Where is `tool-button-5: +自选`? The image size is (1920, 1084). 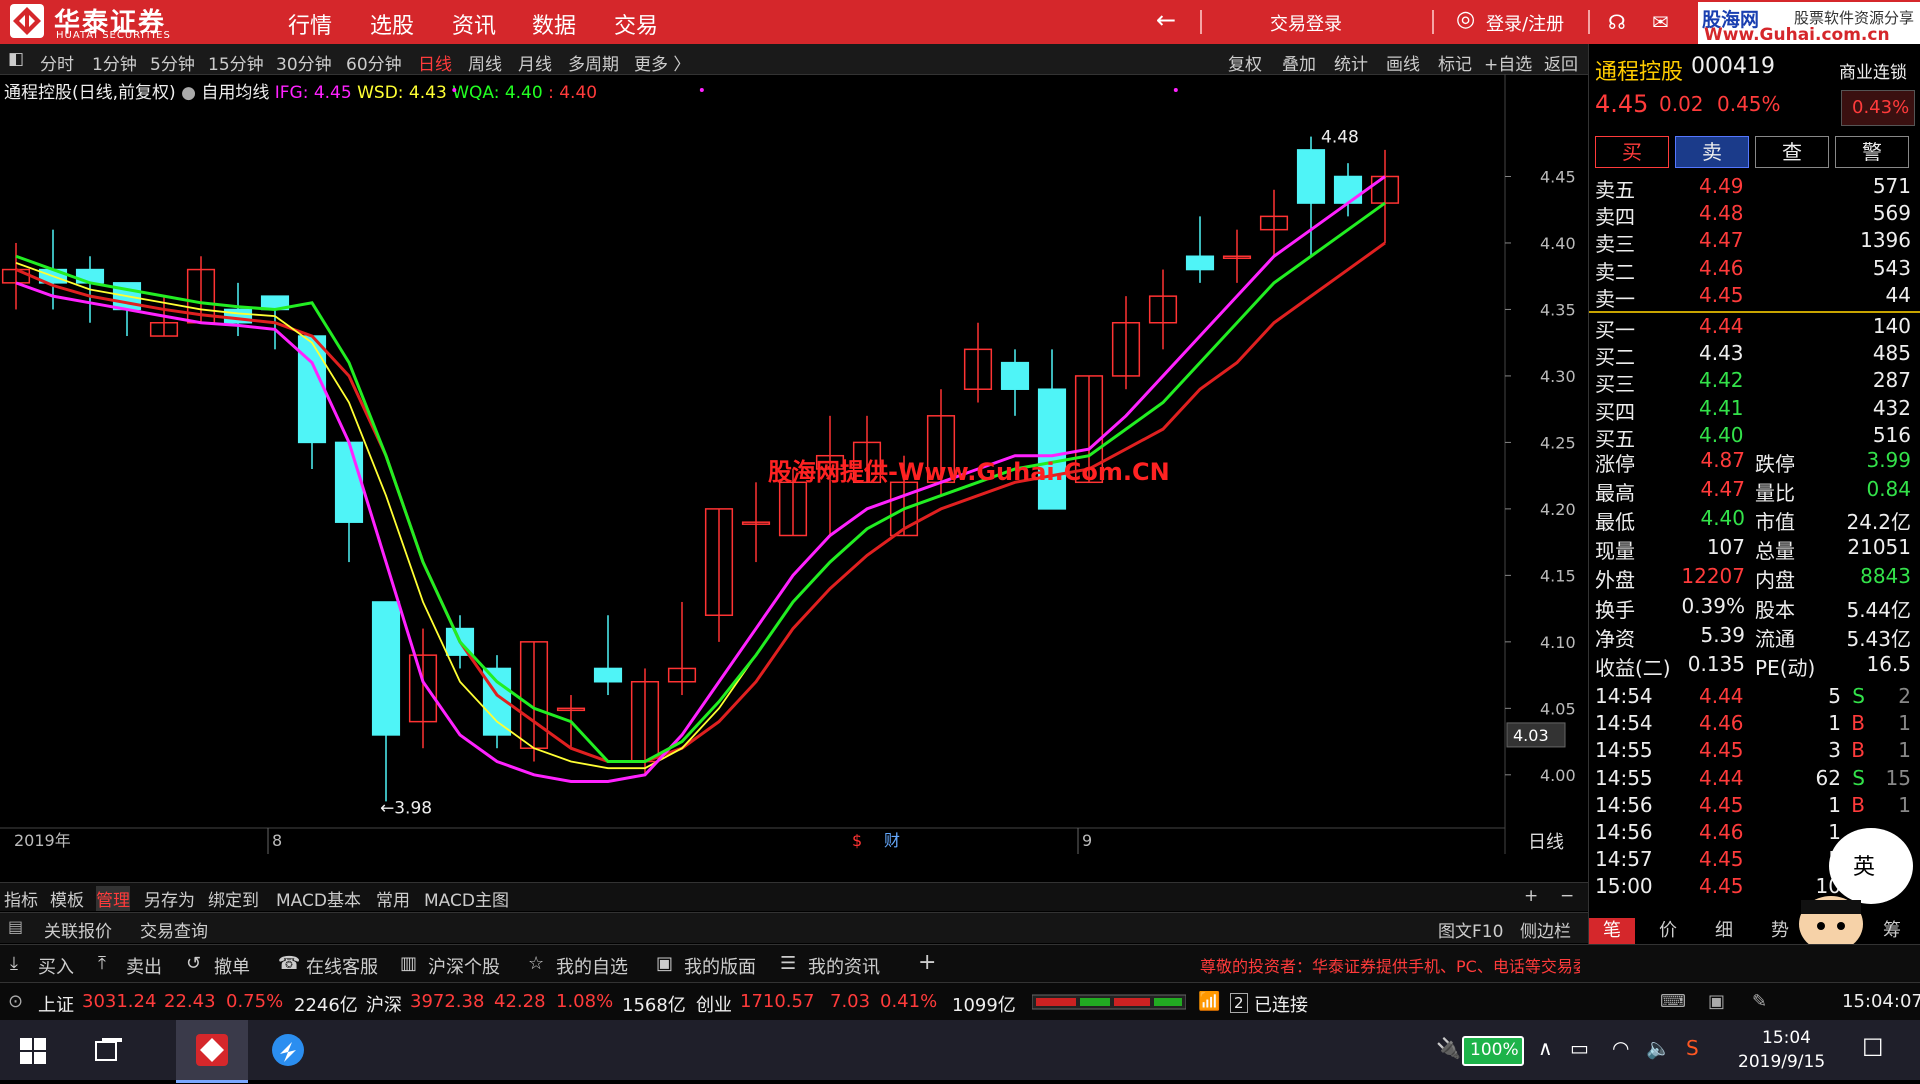
tool-button-5: +自选 is located at coordinates (1508, 62).